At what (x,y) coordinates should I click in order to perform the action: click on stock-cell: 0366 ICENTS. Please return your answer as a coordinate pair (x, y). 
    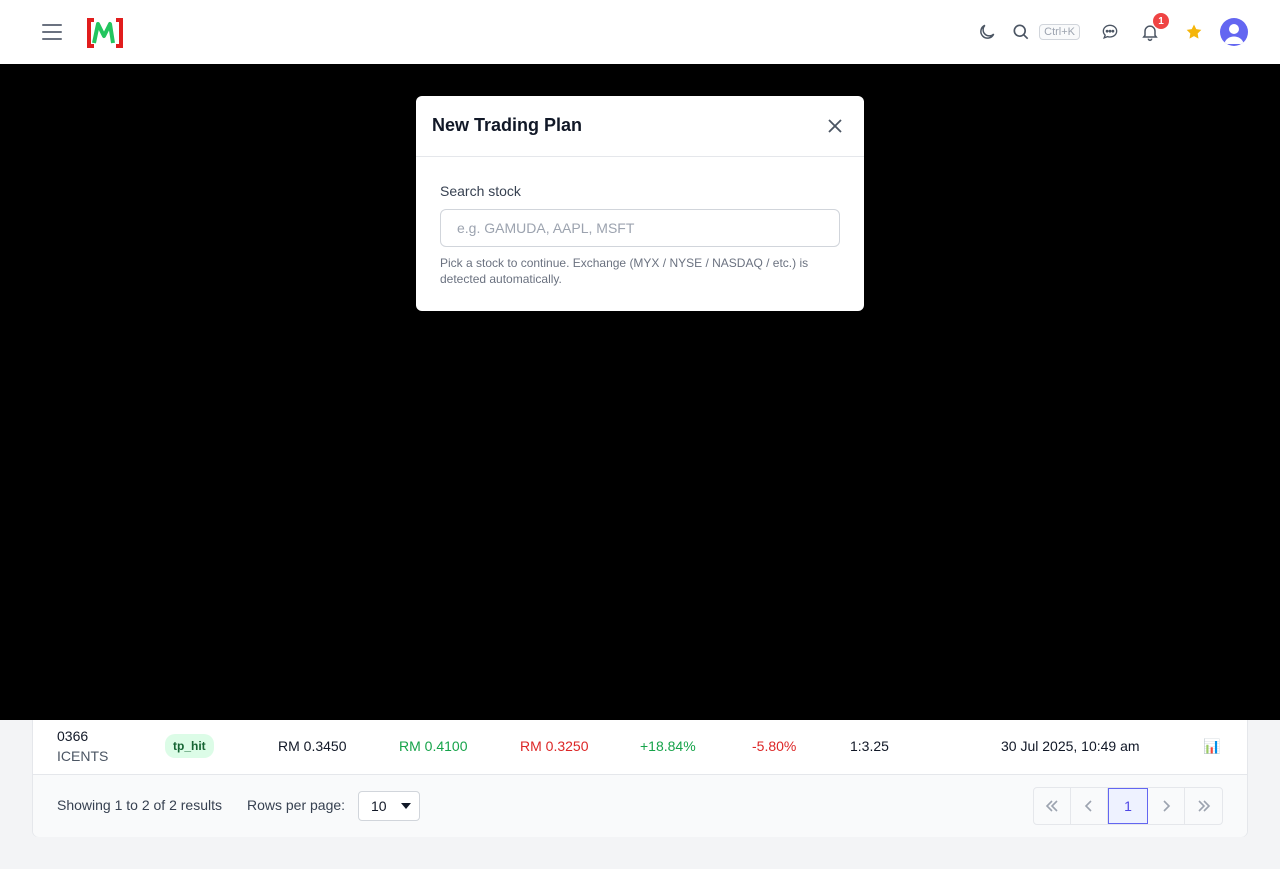
    Looking at the image, I should click on (82, 746).